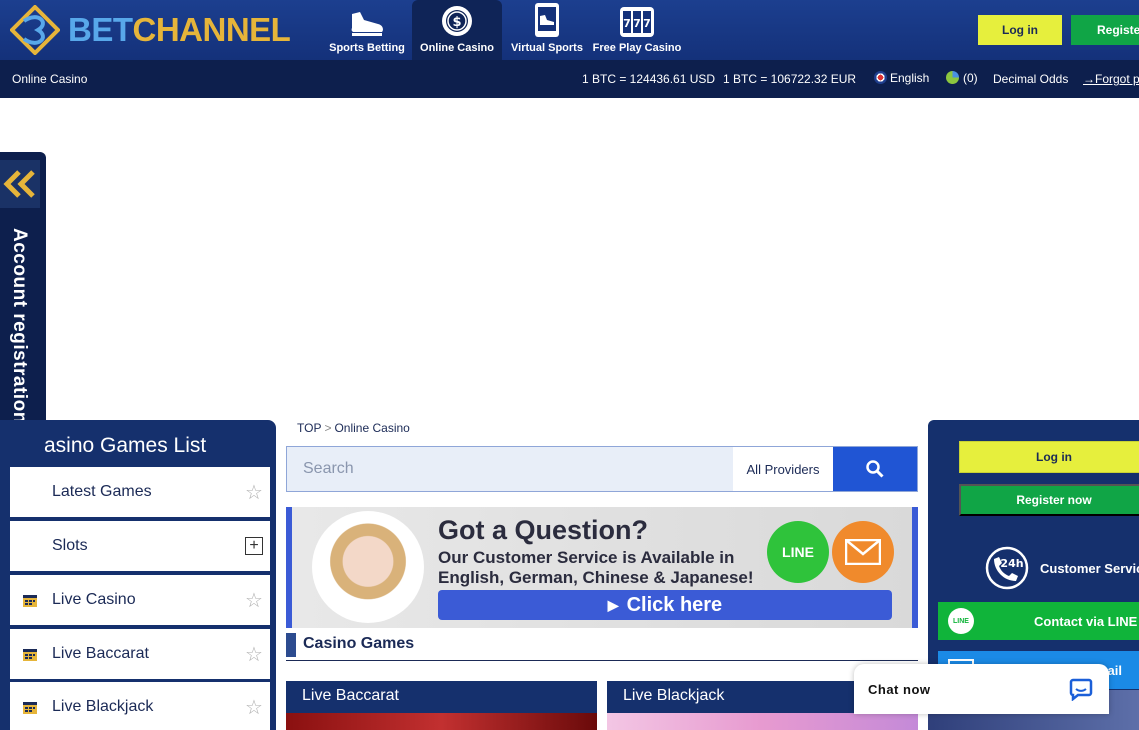 This screenshot has width=1139, height=730. Describe the element at coordinates (602, 647) in the screenshot. I see `casino-games-heading: Casino Games` at that location.